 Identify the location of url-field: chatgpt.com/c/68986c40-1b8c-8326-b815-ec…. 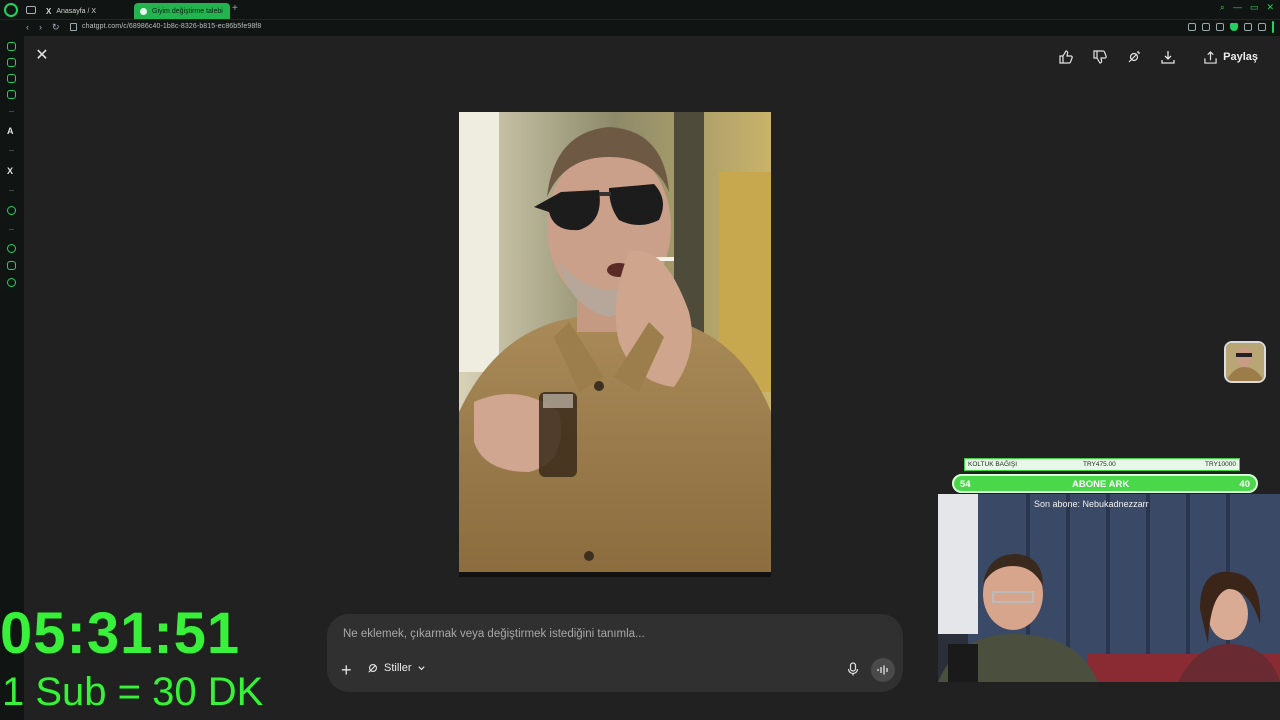
(171, 26).